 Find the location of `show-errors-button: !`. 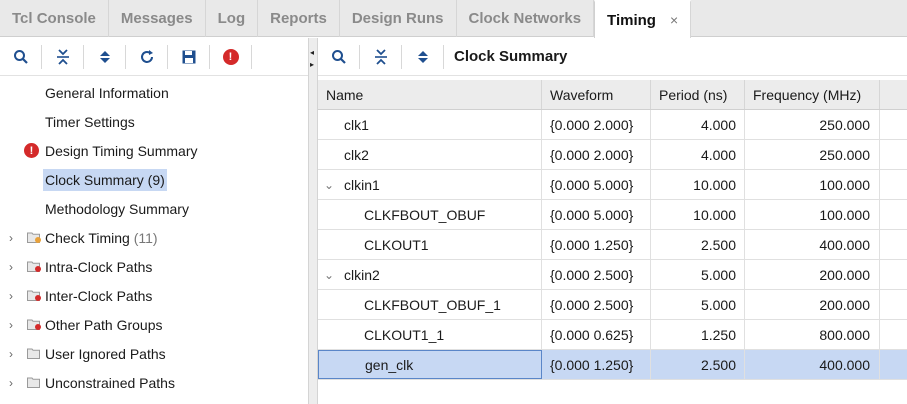

show-errors-button: ! is located at coordinates (230, 57).